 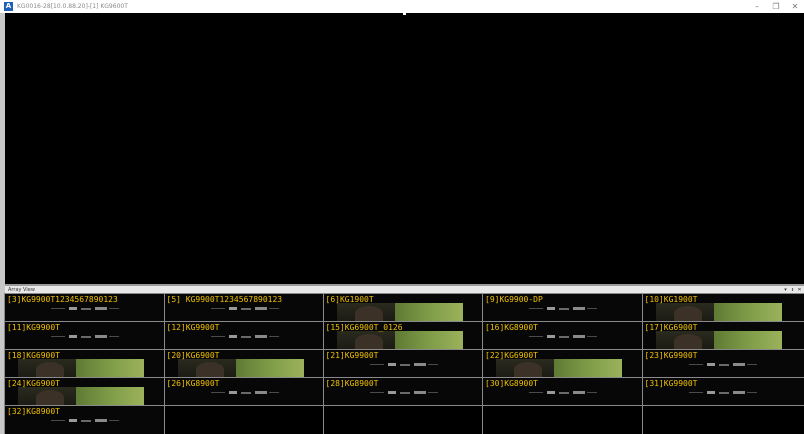 I want to click on camera-cell: [11]KG9900T, so click(x=85, y=336).